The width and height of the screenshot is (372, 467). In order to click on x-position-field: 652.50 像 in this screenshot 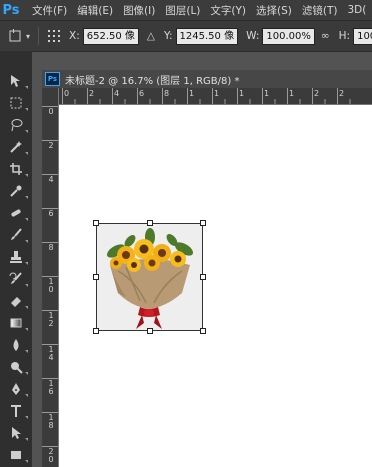, I will do `click(110, 36)`.